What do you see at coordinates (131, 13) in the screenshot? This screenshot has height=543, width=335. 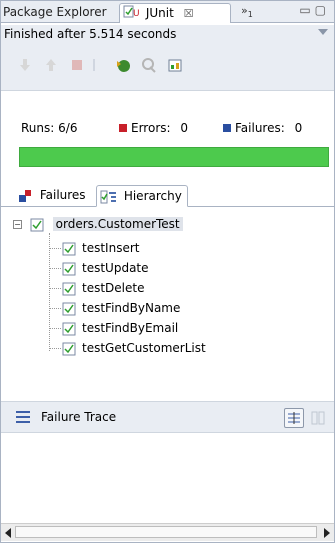 I see `junit-icon: U` at bounding box center [131, 13].